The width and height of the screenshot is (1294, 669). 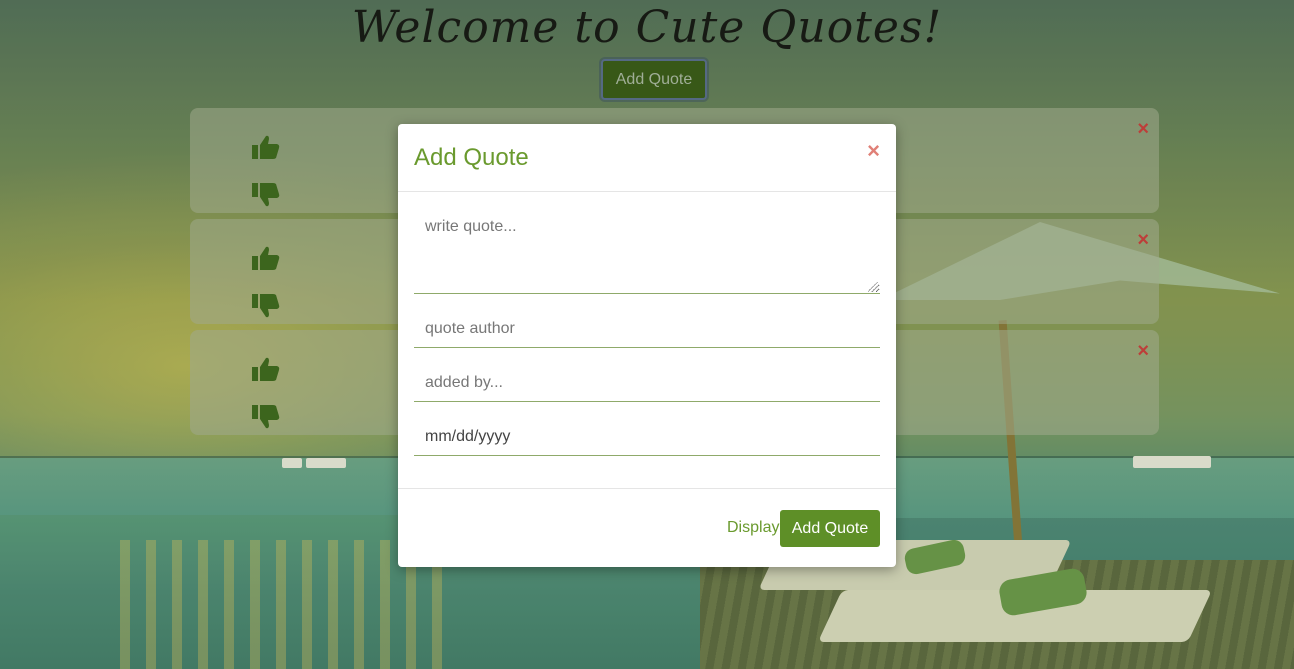 I want to click on quote-author-input, so click(x=647, y=329).